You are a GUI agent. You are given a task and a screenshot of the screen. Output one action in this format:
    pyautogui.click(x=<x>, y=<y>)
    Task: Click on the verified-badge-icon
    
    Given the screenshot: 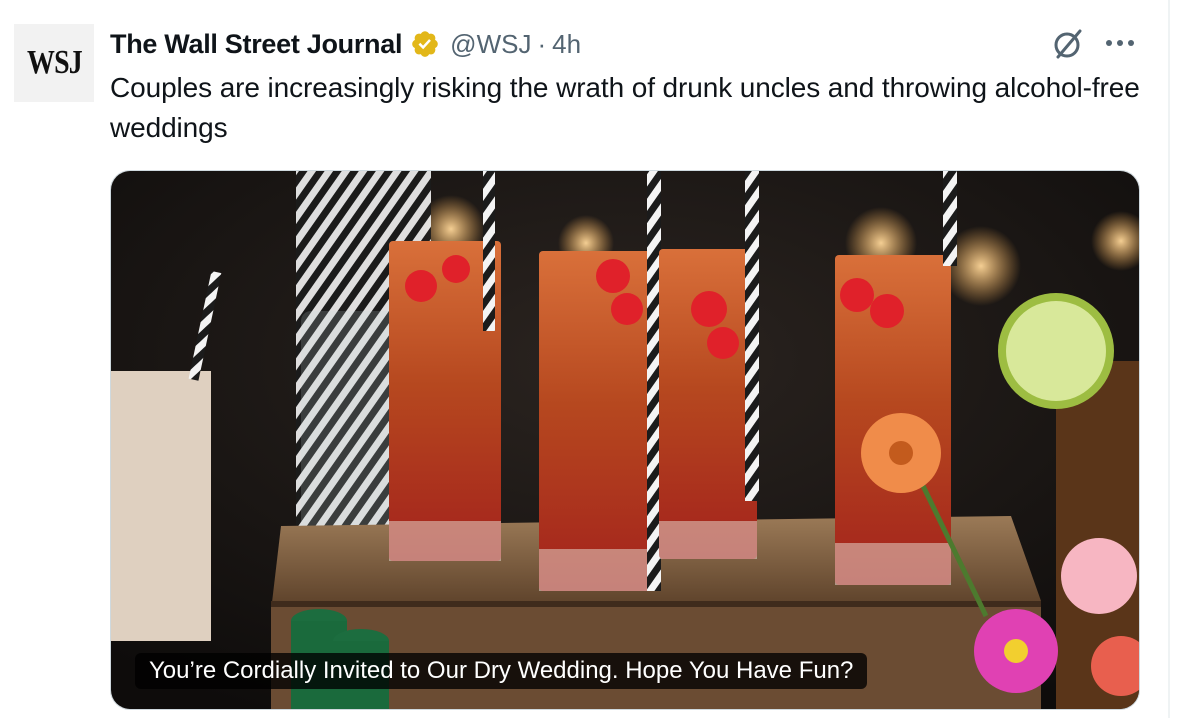 What is the action you would take?
    pyautogui.click(x=425, y=44)
    